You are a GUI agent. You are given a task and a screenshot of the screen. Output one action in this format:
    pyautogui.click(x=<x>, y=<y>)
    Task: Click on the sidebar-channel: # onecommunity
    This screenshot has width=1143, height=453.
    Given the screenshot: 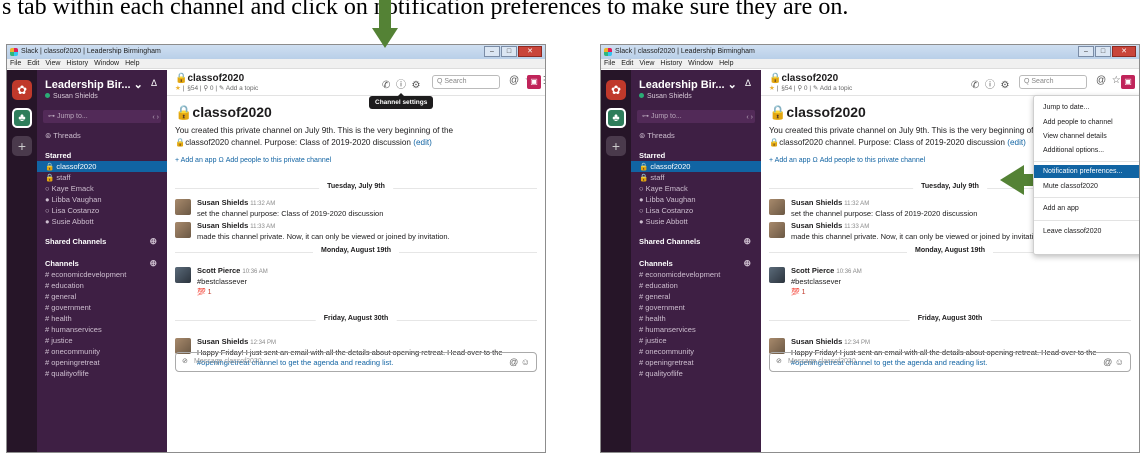 What is the action you would take?
    pyautogui.click(x=696, y=351)
    